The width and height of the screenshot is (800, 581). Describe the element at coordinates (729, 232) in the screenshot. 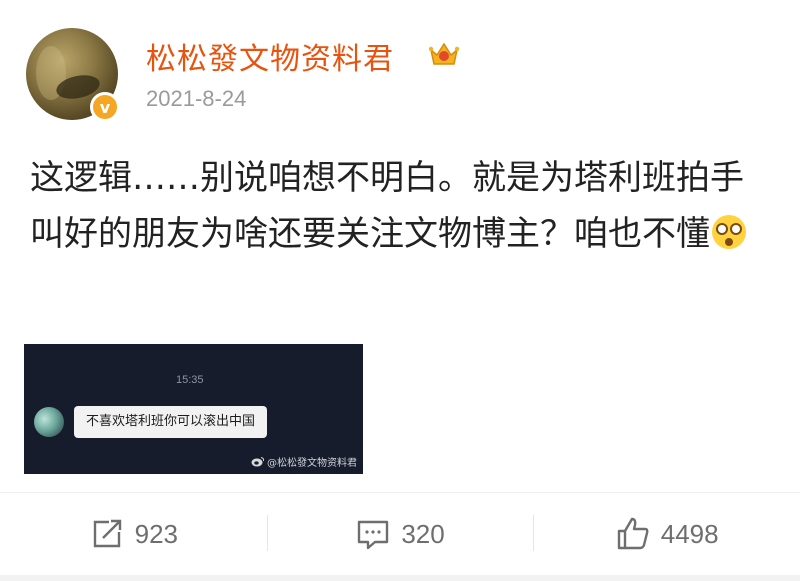

I see `dizzy-face-emoji-icon` at that location.